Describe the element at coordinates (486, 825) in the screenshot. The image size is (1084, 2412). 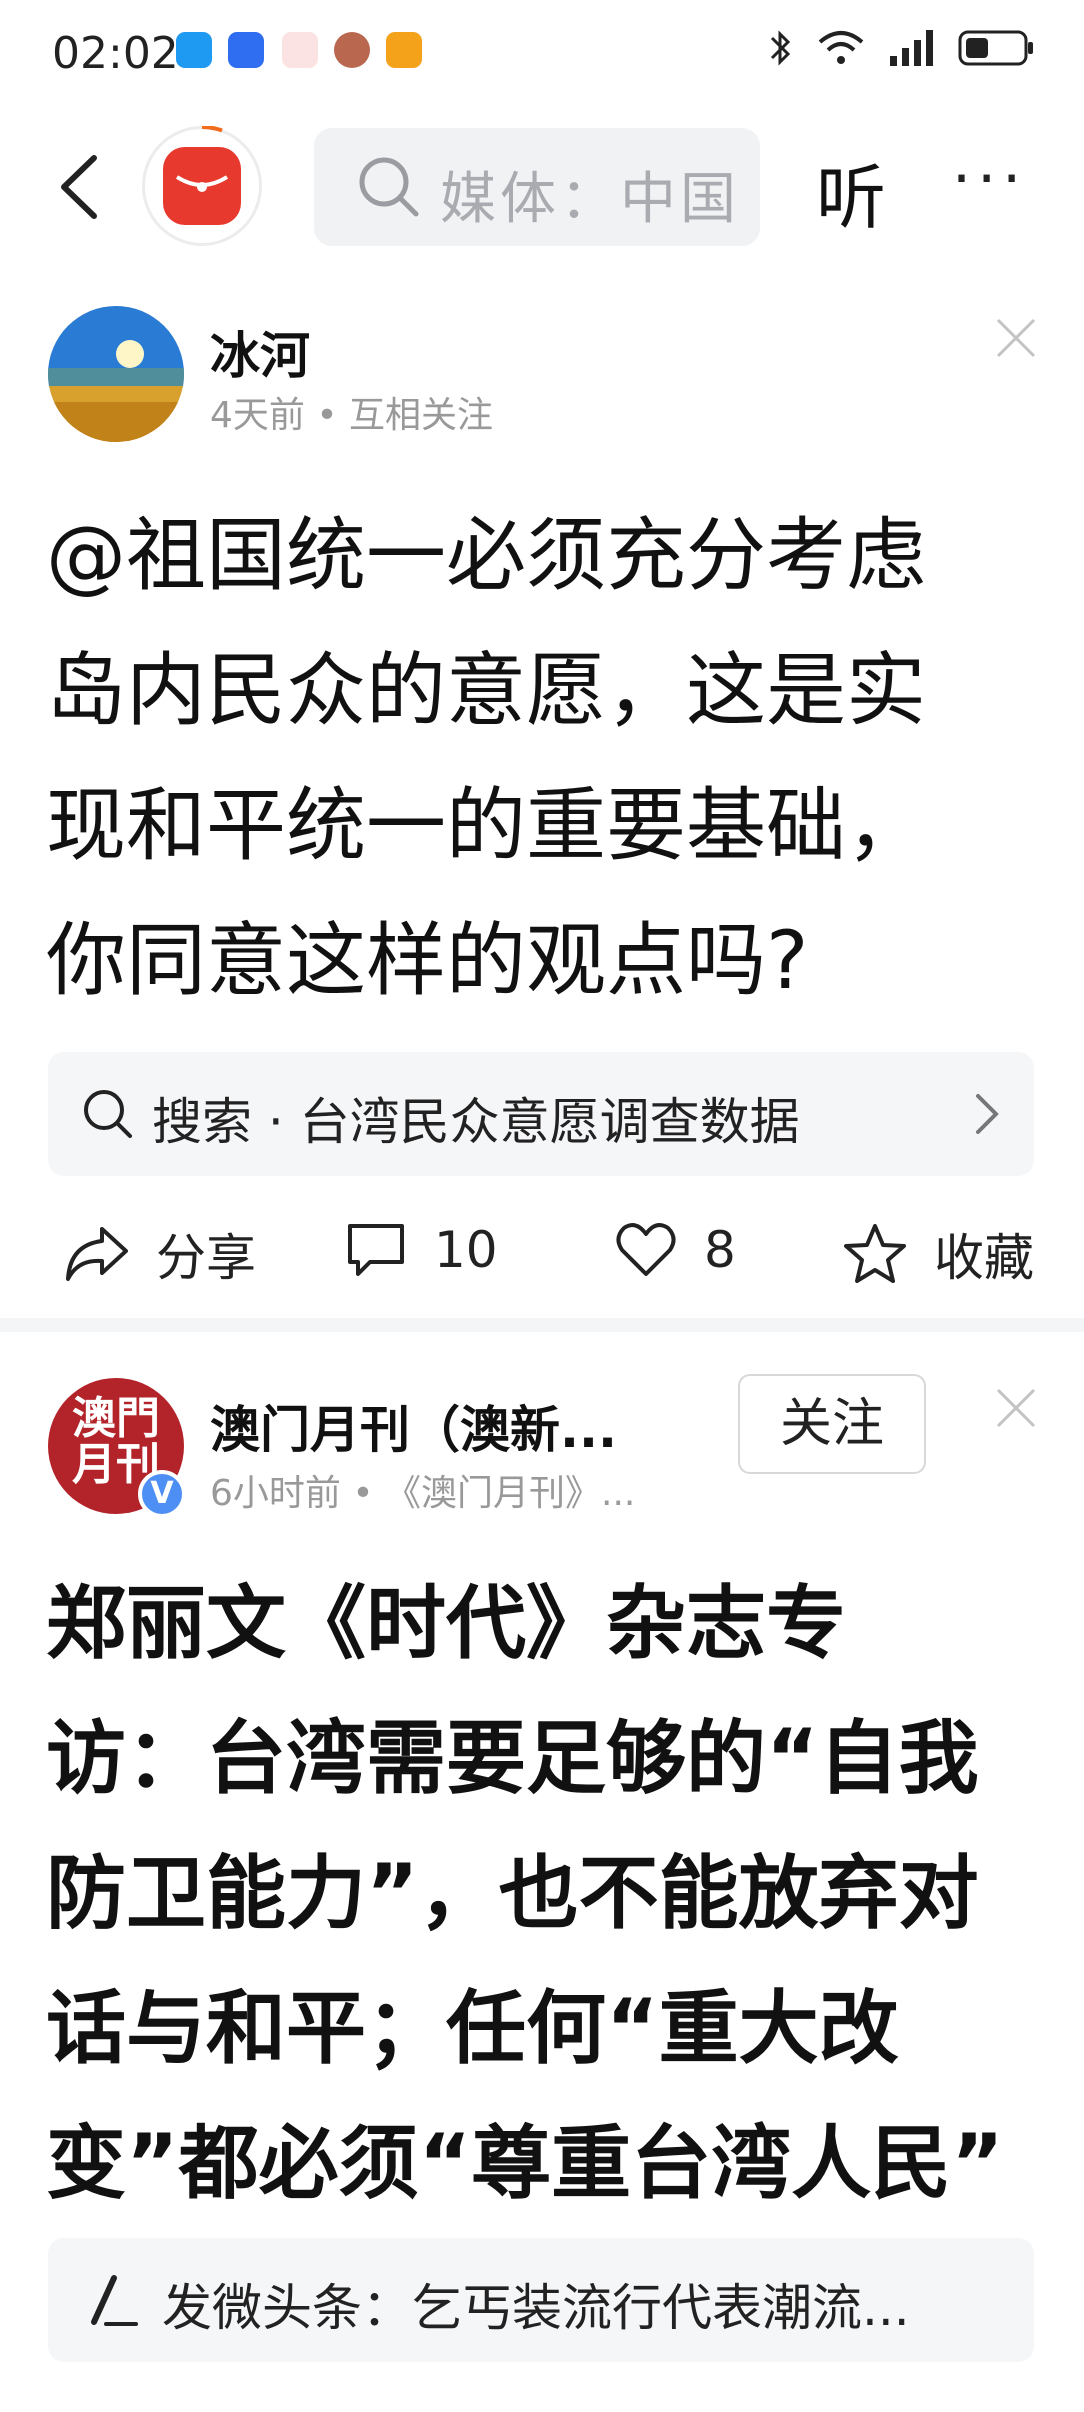
I see `headline-line: 现和平统一的重要基础，` at that location.